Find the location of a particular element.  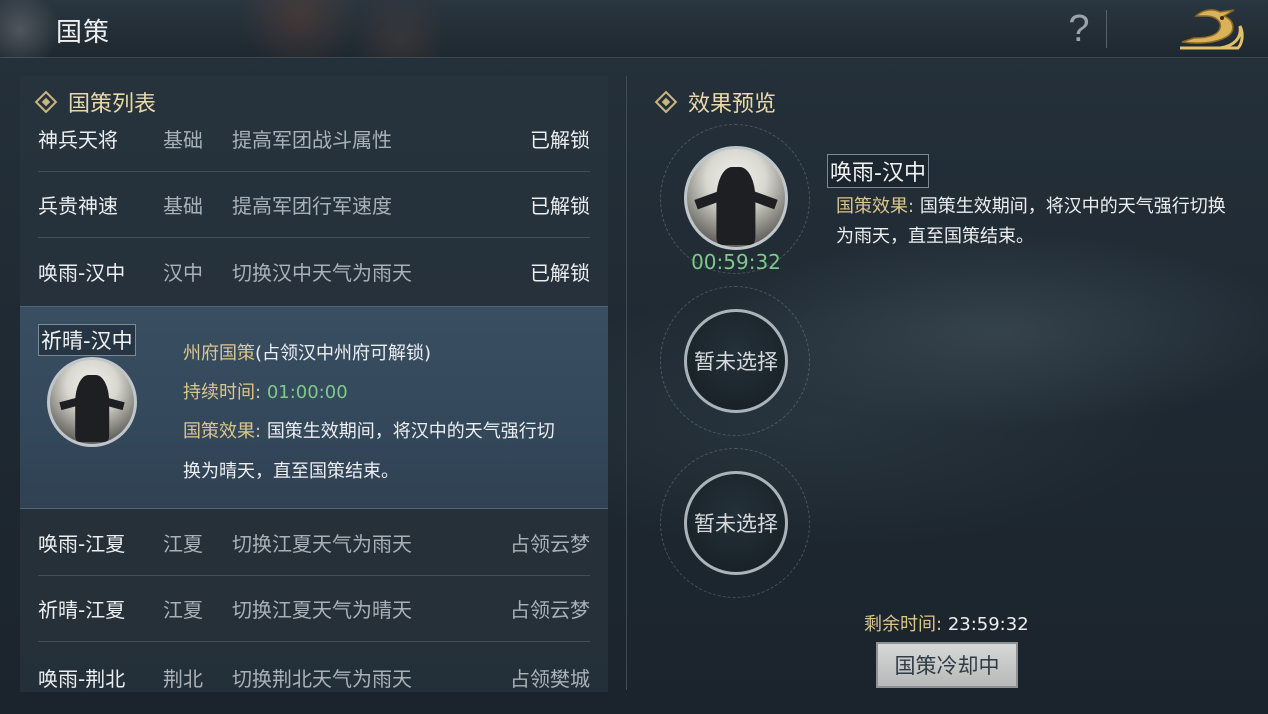

policy-row: 兵贵神速 基础 提高军团行军速度 已解锁 is located at coordinates (314, 205).